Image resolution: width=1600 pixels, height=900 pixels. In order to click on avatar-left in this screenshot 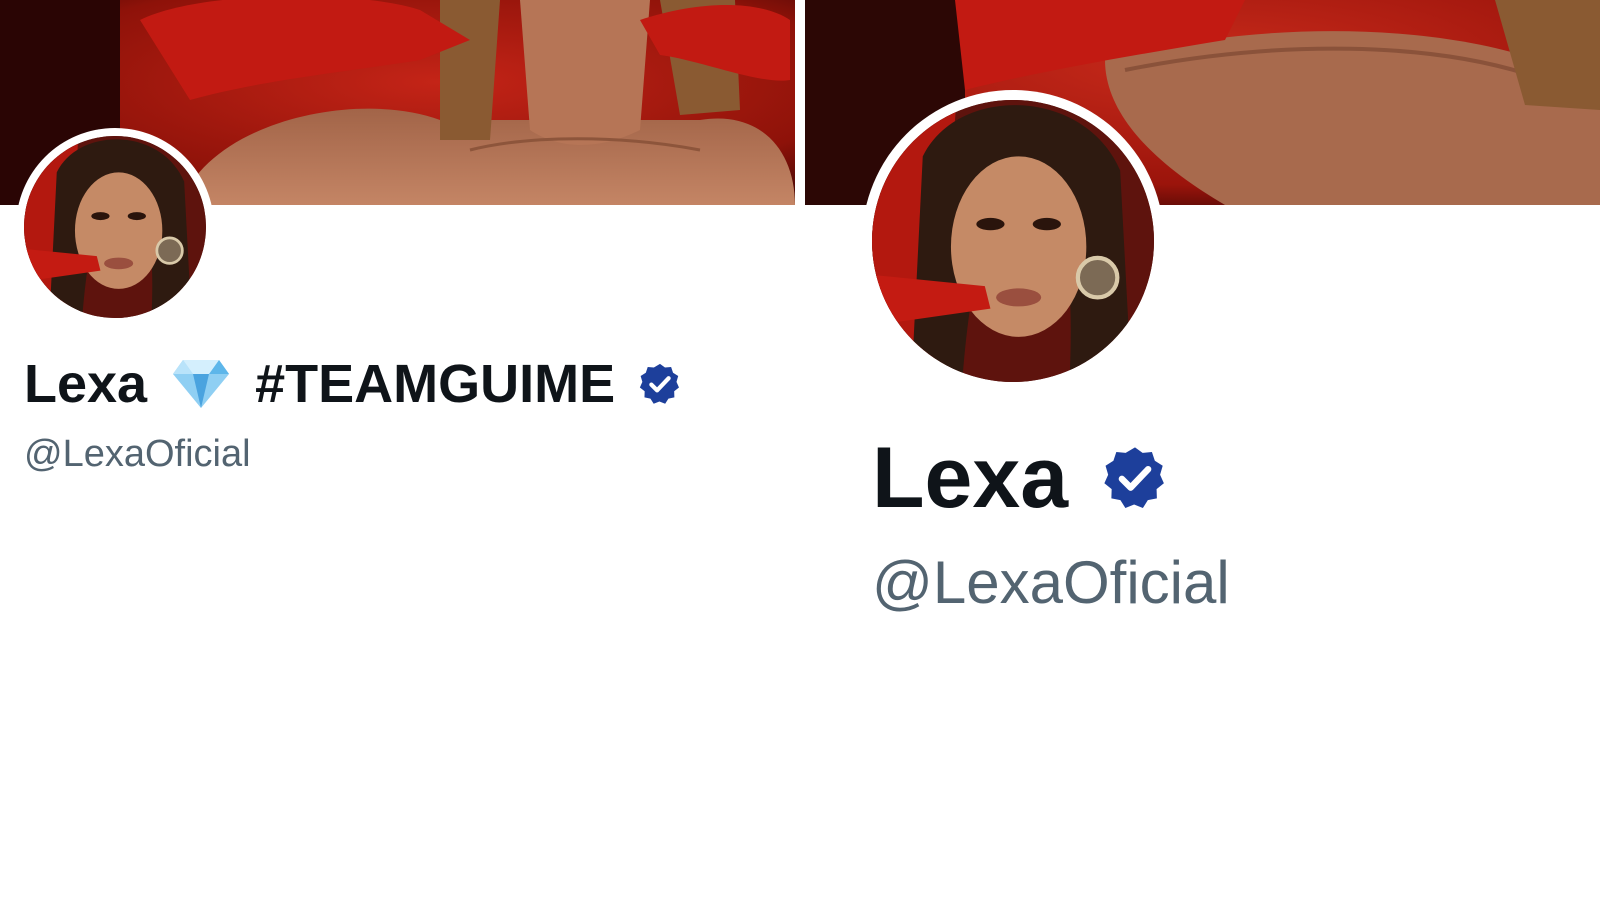, I will do `click(115, 227)`.